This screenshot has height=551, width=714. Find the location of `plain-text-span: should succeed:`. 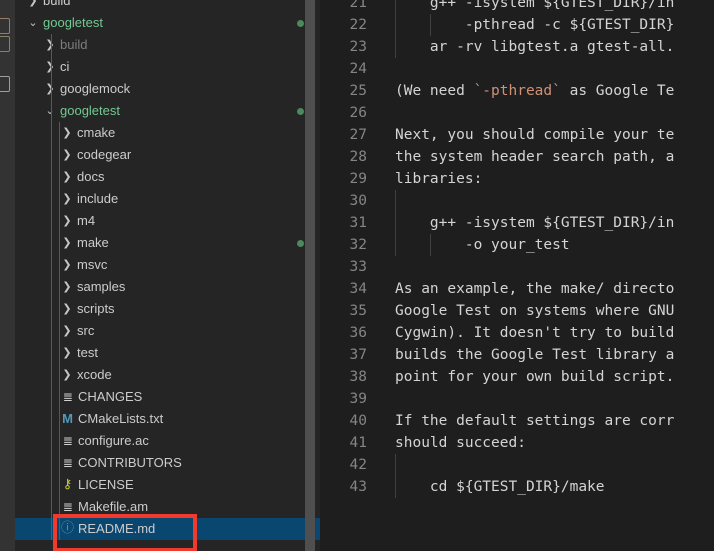

plain-text-span: should succeed: is located at coordinates (460, 443).